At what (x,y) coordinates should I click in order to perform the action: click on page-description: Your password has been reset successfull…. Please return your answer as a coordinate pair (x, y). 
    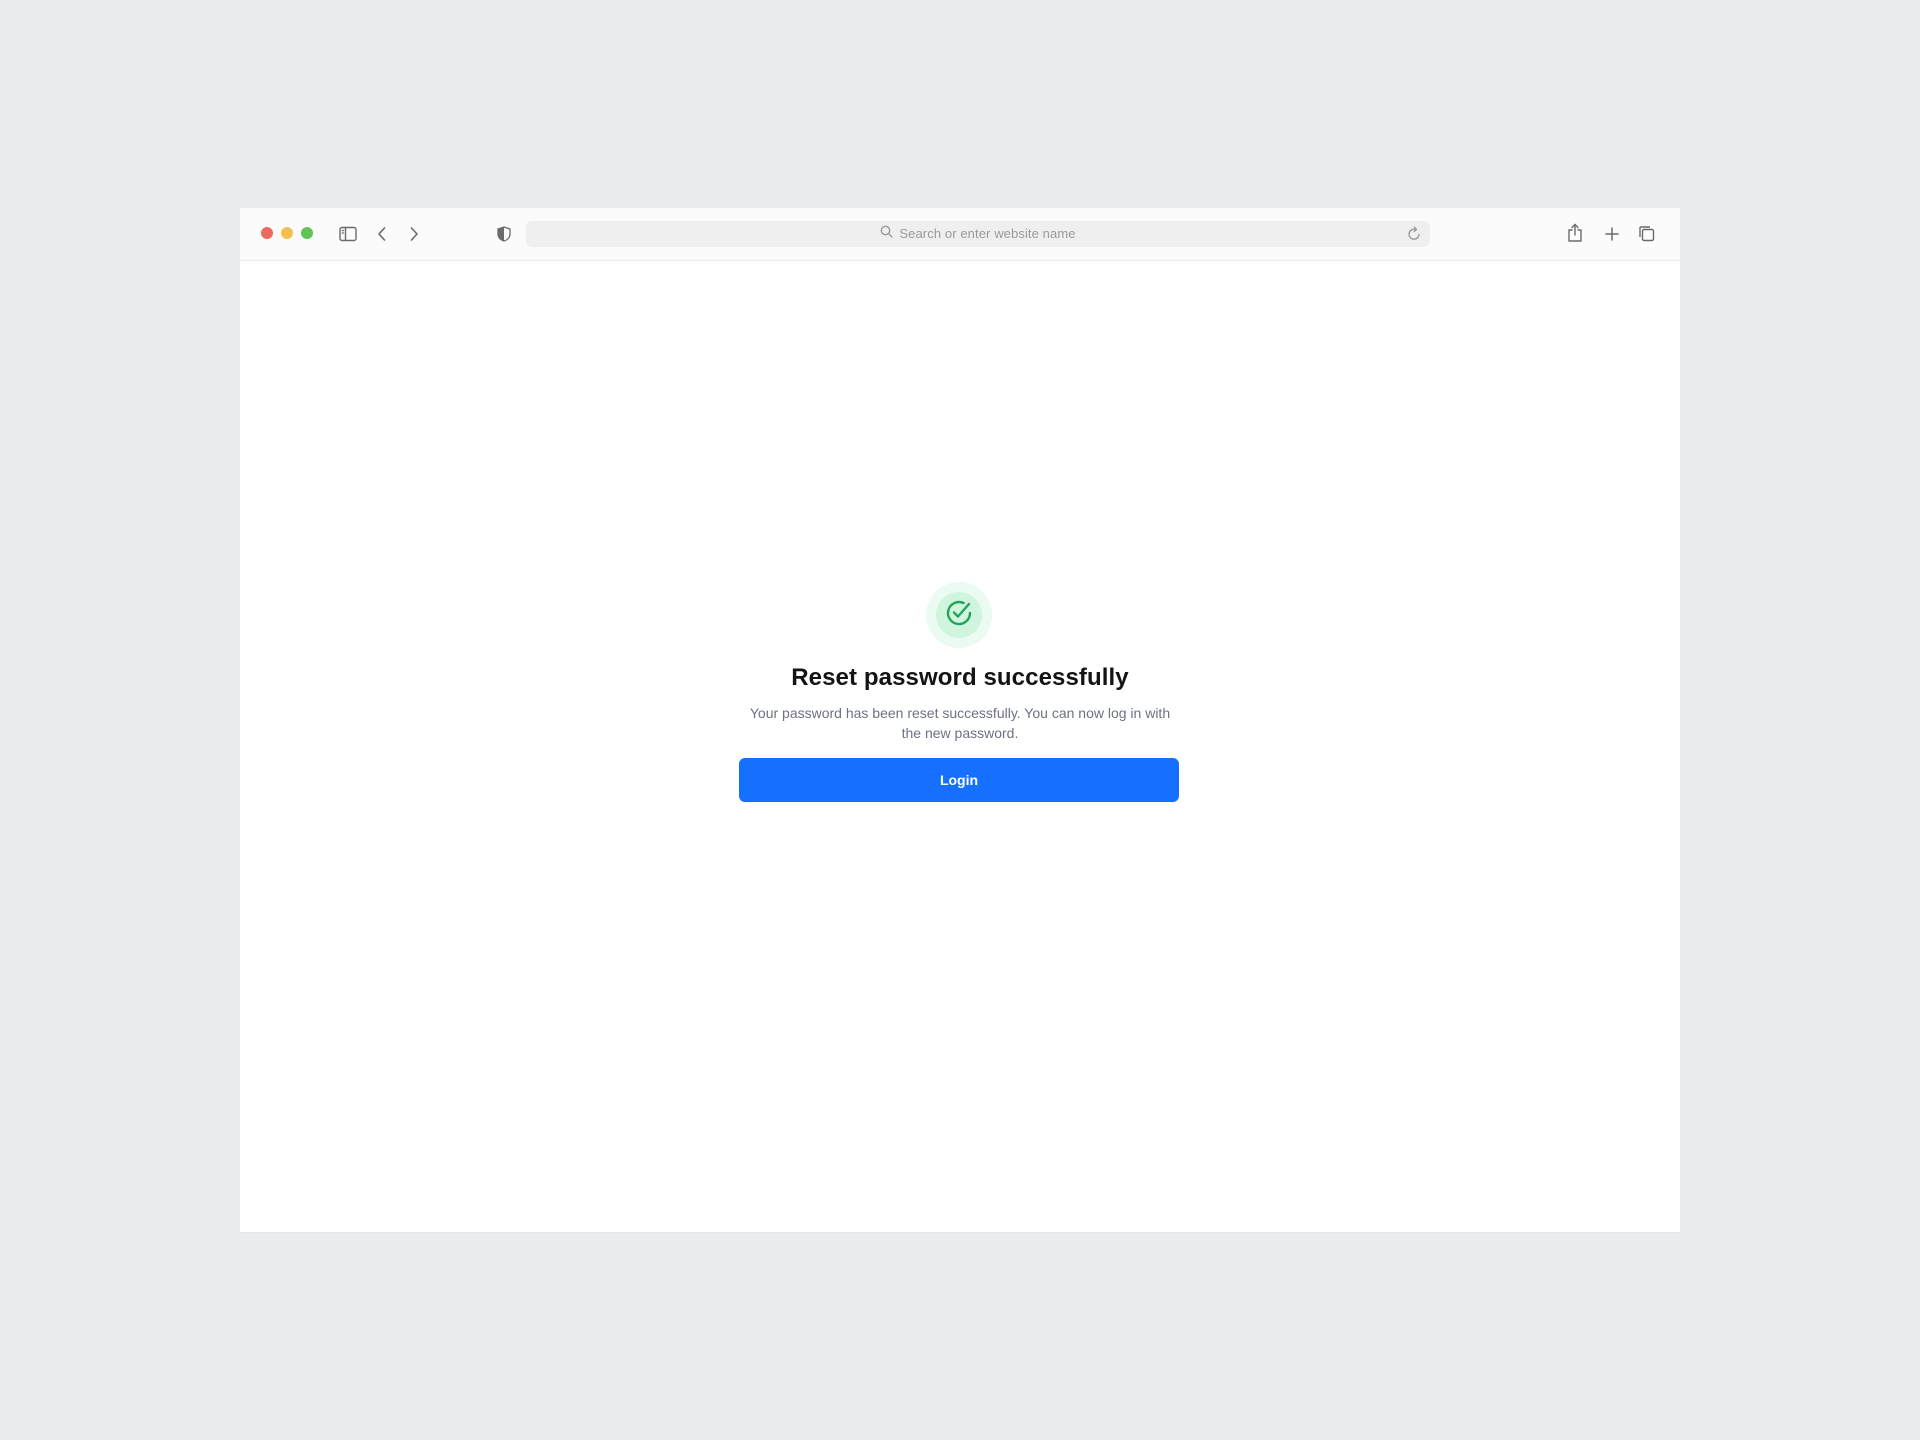
    Looking at the image, I should click on (960, 723).